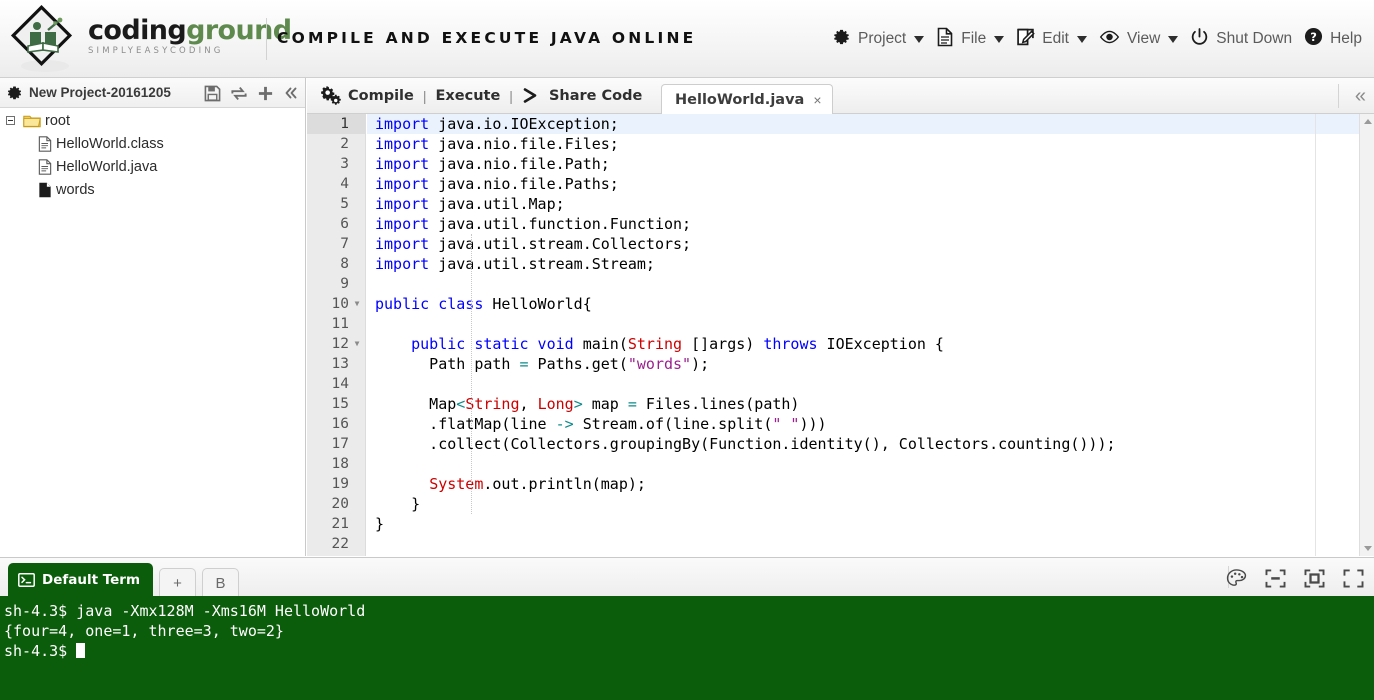 The height and width of the screenshot is (700, 1374). Describe the element at coordinates (870, 184) in the screenshot. I see `code-line: import java.nio.file.Paths;` at that location.